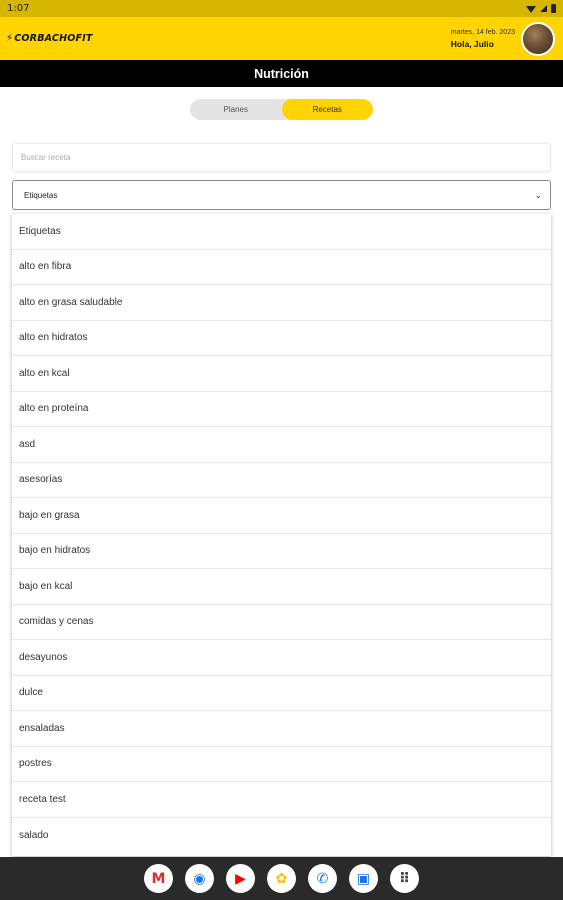  I want to click on signal-icon, so click(543, 8).